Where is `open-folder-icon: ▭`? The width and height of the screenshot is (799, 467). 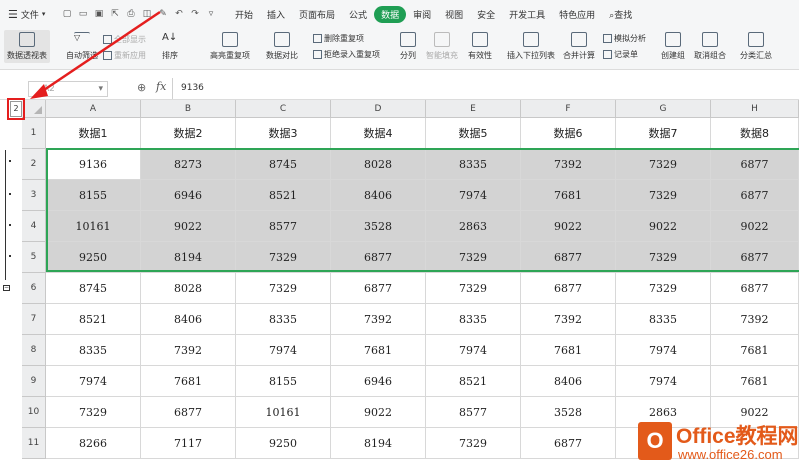
open-folder-icon: ▭ is located at coordinates (83, 14).